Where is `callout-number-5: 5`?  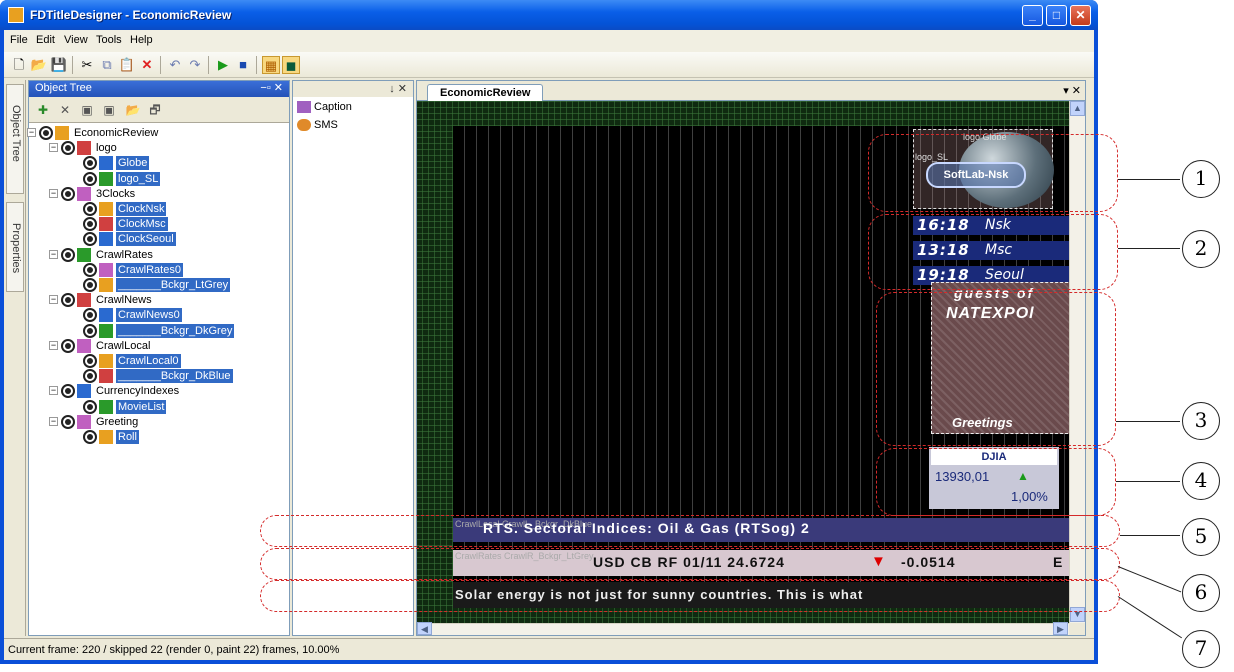
callout-number-5: 5 is located at coordinates (1201, 537).